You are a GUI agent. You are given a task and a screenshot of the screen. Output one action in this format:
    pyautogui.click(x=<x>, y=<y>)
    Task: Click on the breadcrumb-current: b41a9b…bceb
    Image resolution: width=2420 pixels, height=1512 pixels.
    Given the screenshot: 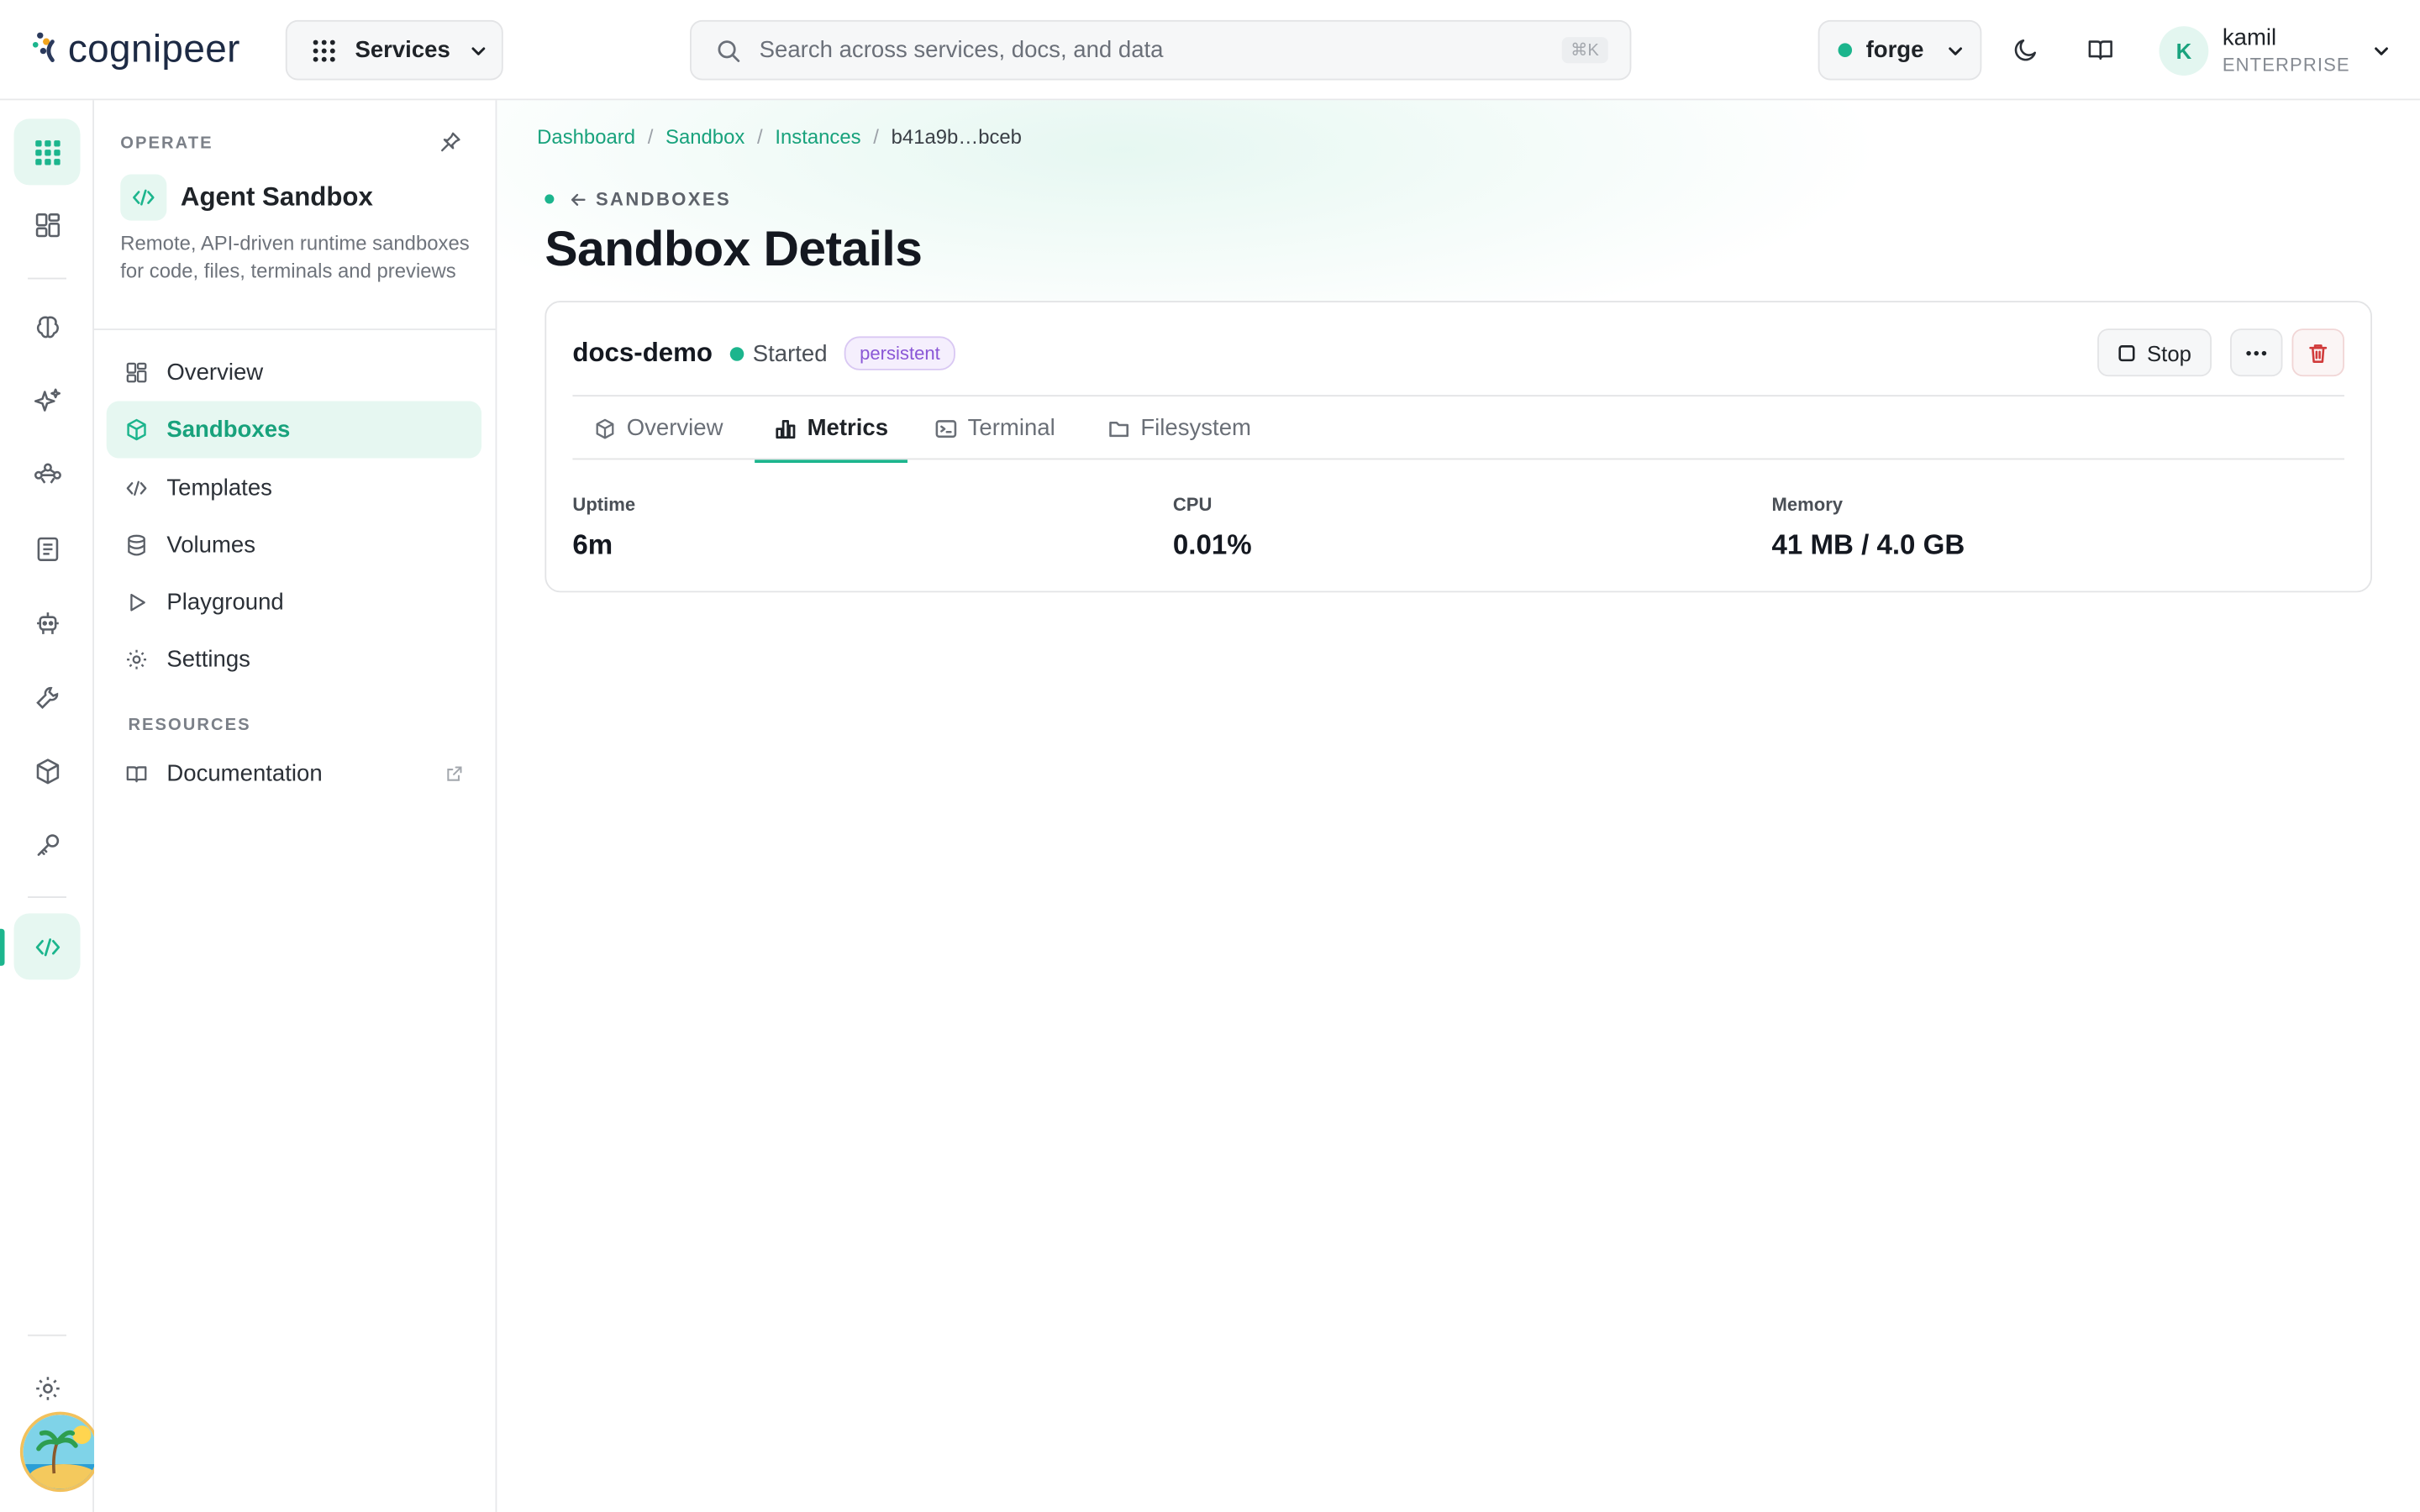 What is the action you would take?
    pyautogui.click(x=957, y=136)
    